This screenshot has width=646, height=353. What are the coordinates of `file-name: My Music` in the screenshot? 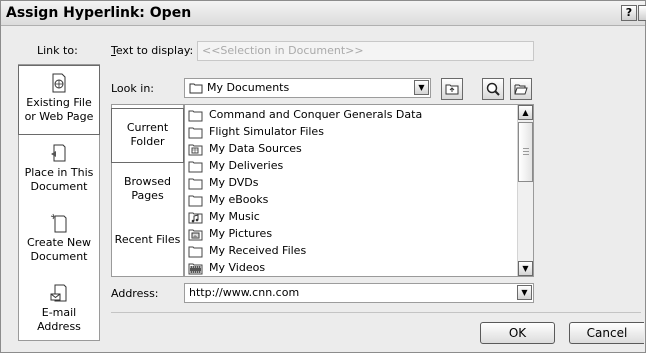 It's located at (234, 216).